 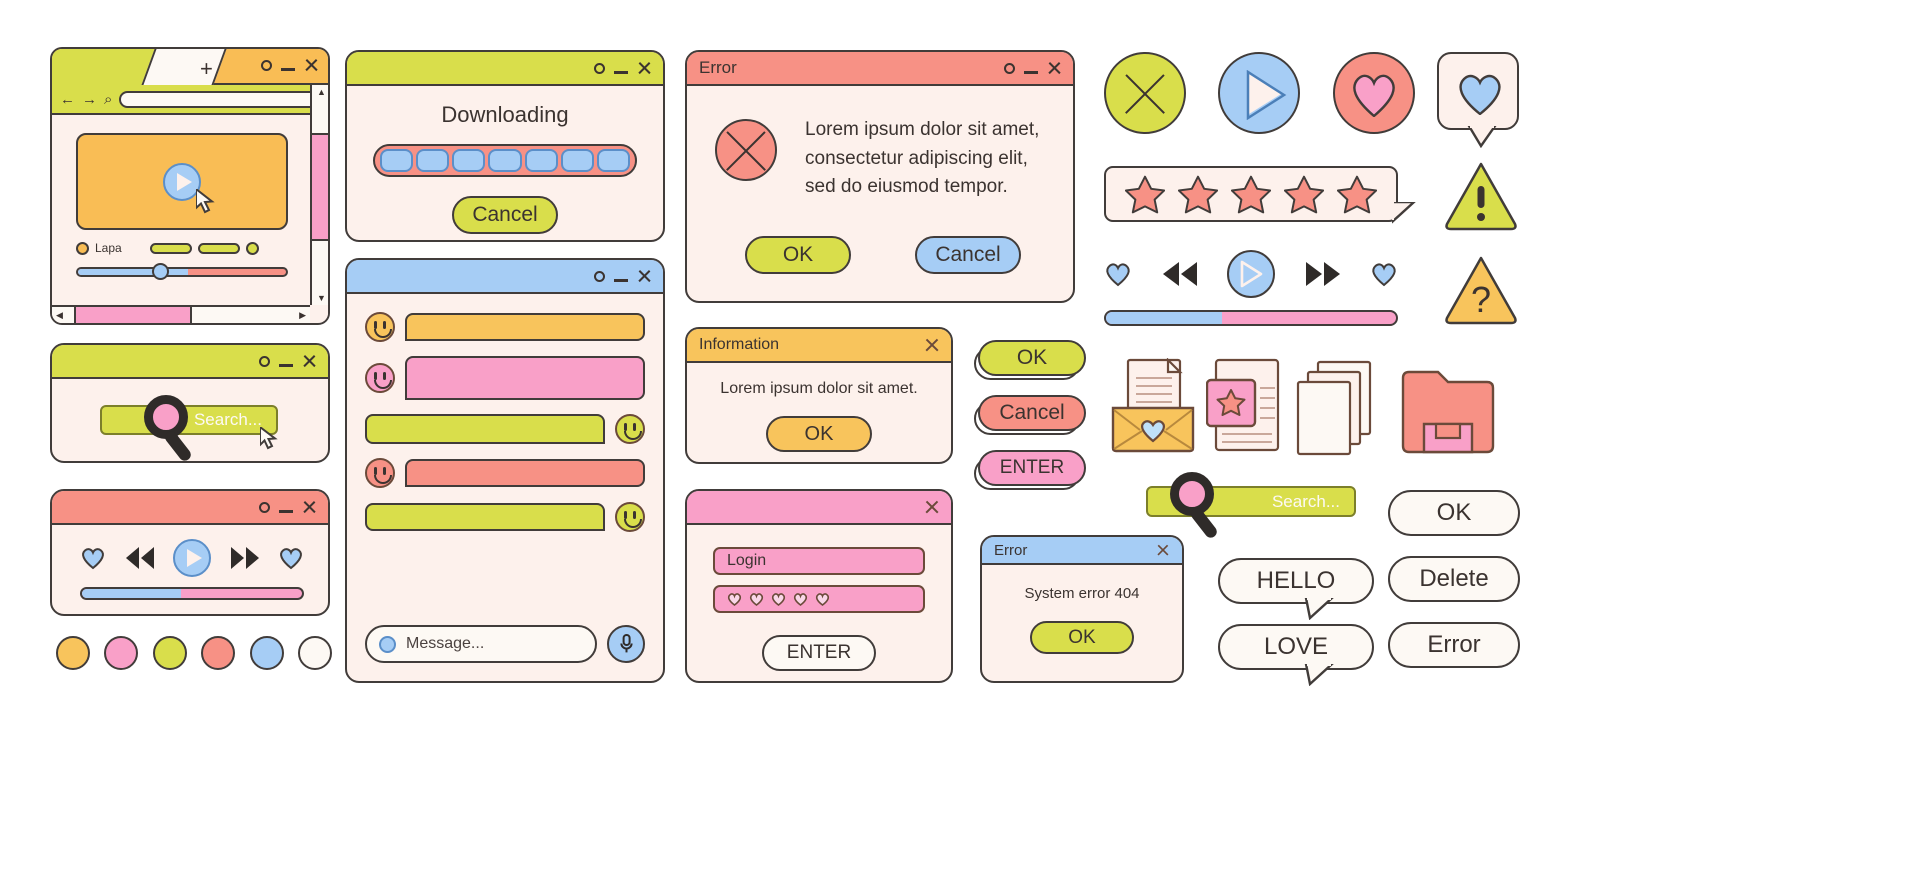 What do you see at coordinates (289, 65) in the screenshot?
I see `browser-window-controls` at bounding box center [289, 65].